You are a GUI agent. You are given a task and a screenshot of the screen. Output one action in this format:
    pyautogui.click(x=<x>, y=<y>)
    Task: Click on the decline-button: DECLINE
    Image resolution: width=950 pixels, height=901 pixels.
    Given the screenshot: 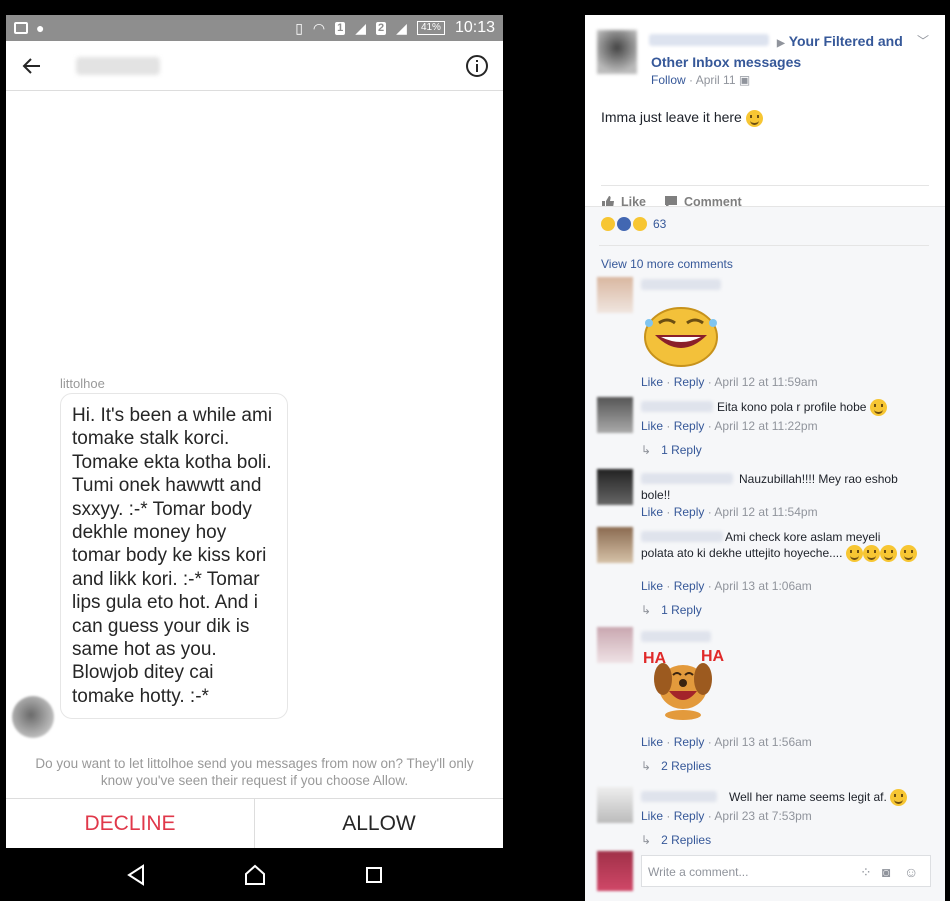 What is the action you would take?
    pyautogui.click(x=130, y=823)
    